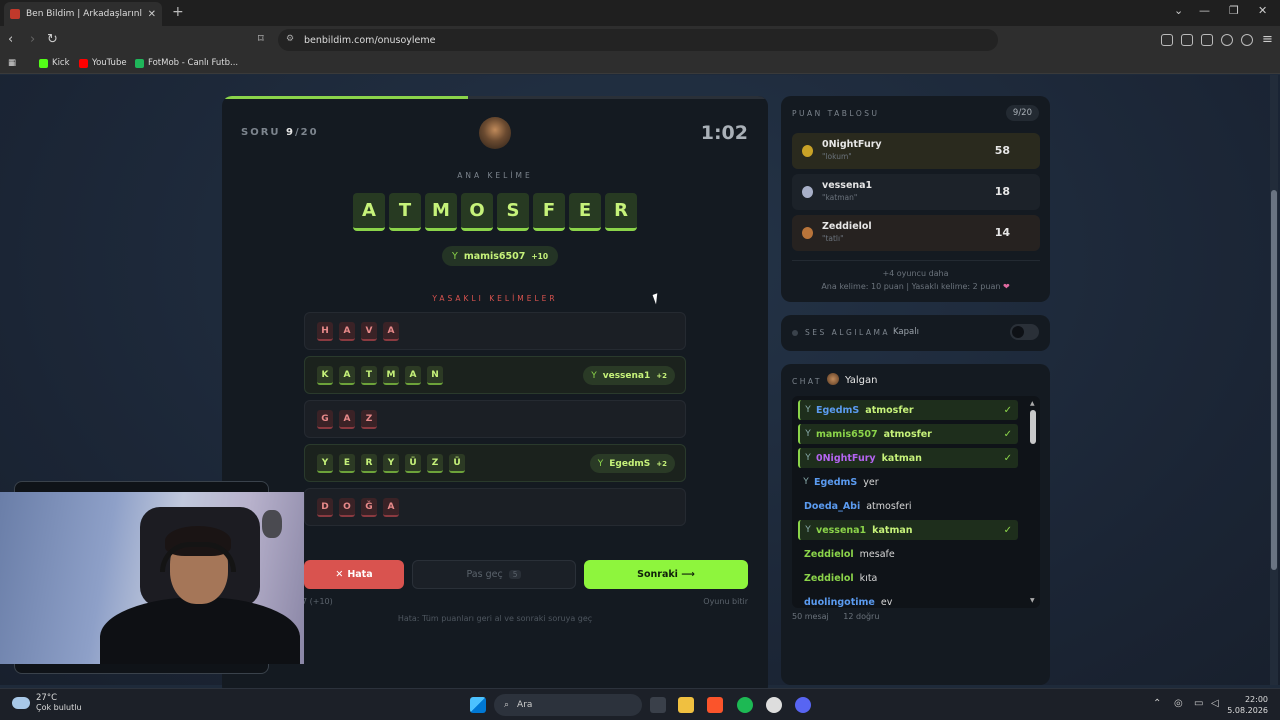  I want to click on chat-text: atmosferi, so click(889, 506).